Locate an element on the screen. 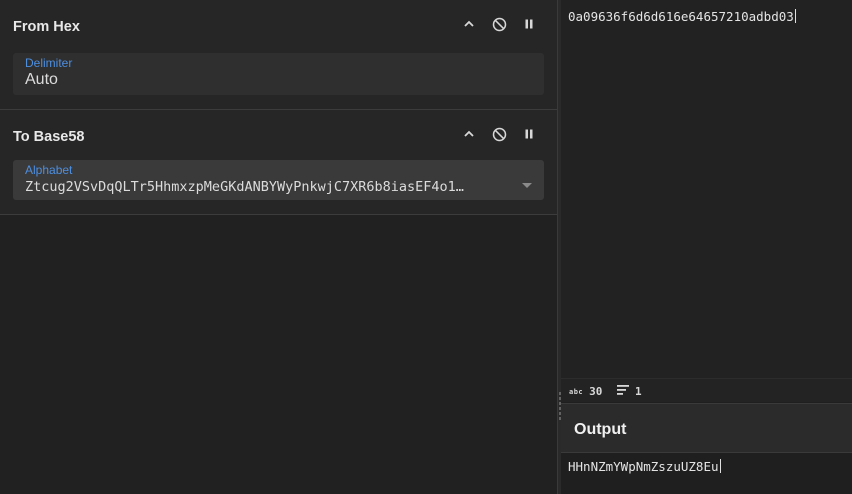 Image resolution: width=852 pixels, height=494 pixels. delimiter-label: Delimiter is located at coordinates (49, 63).